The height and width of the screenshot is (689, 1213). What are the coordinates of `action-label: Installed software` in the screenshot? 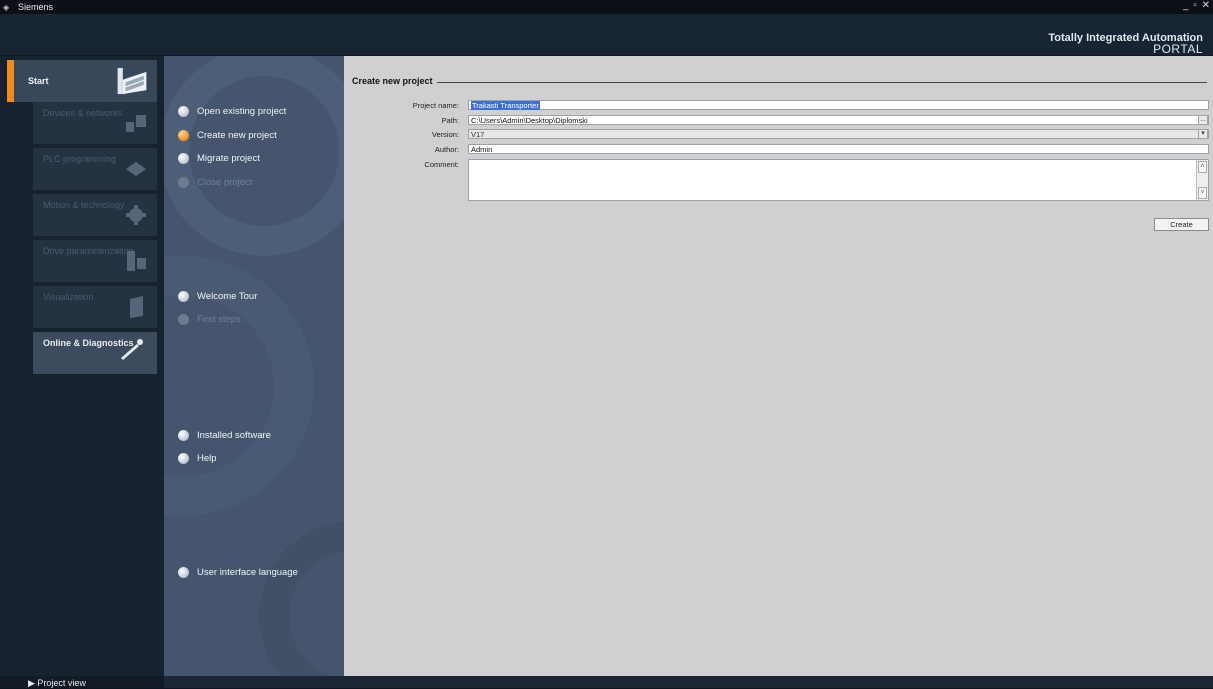 It's located at (234, 435).